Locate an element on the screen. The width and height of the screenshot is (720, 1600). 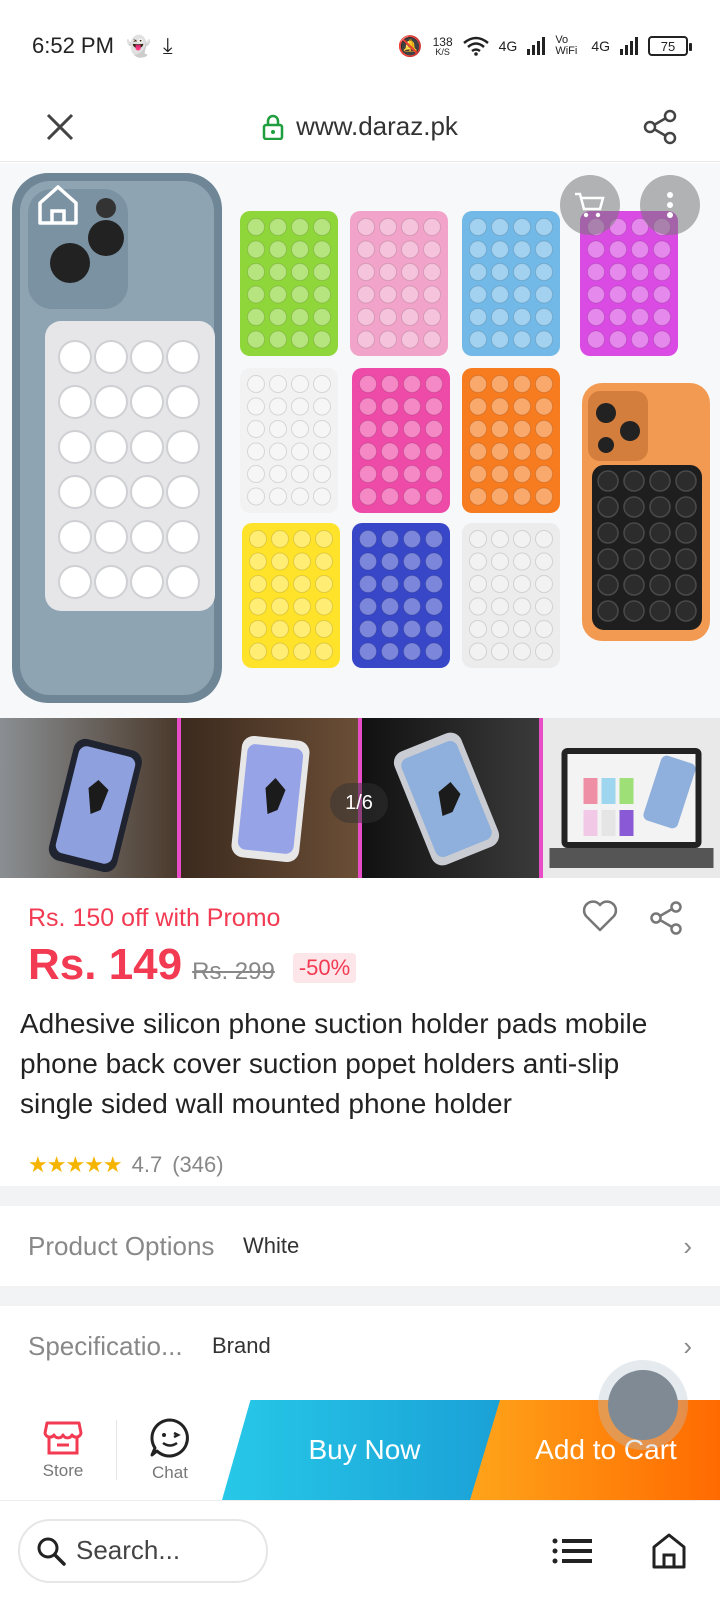
close-button is located at coordinates (60, 127).